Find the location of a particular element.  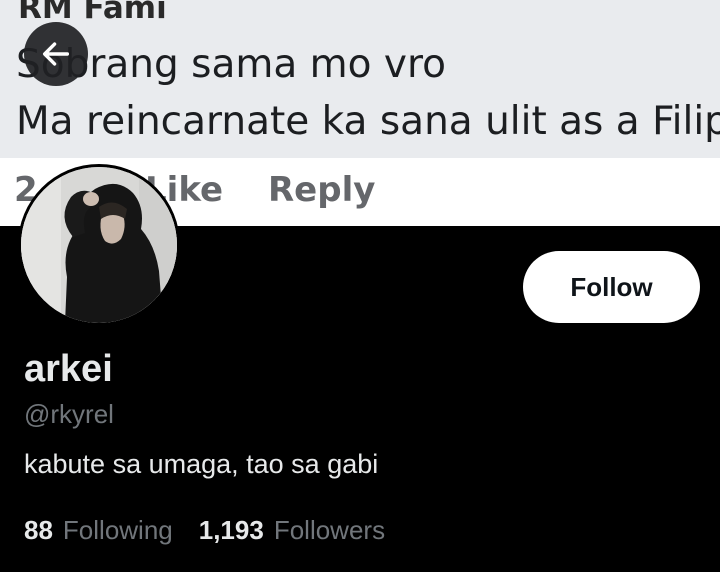

arrow-left-icon is located at coordinates (56, 54).